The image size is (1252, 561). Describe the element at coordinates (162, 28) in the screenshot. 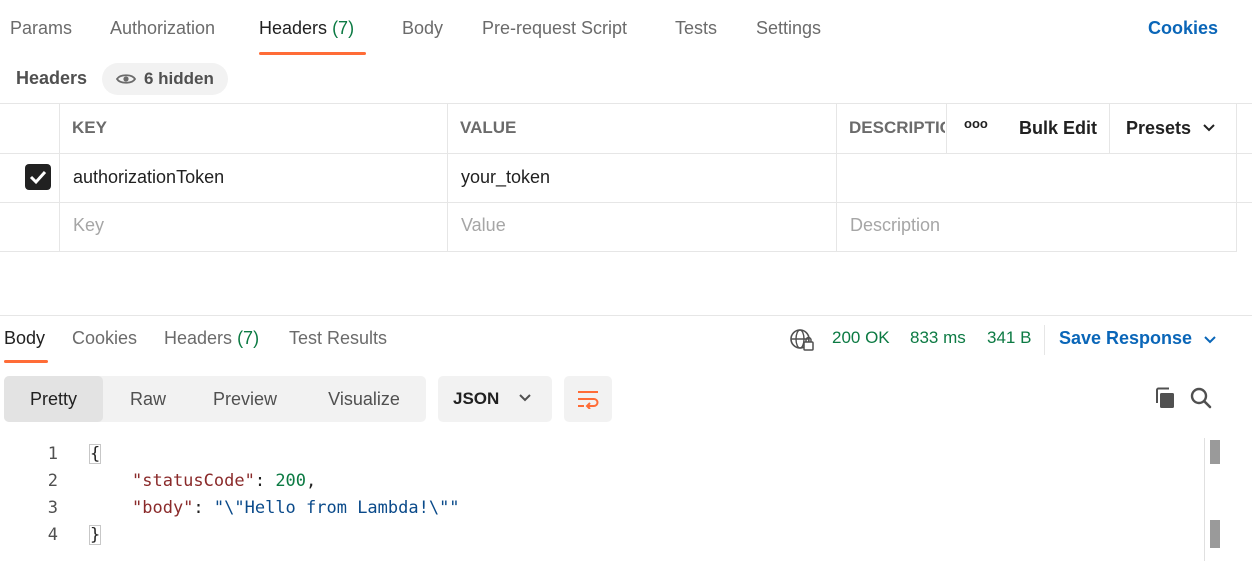

I see `tab-authorization: Authorization` at that location.